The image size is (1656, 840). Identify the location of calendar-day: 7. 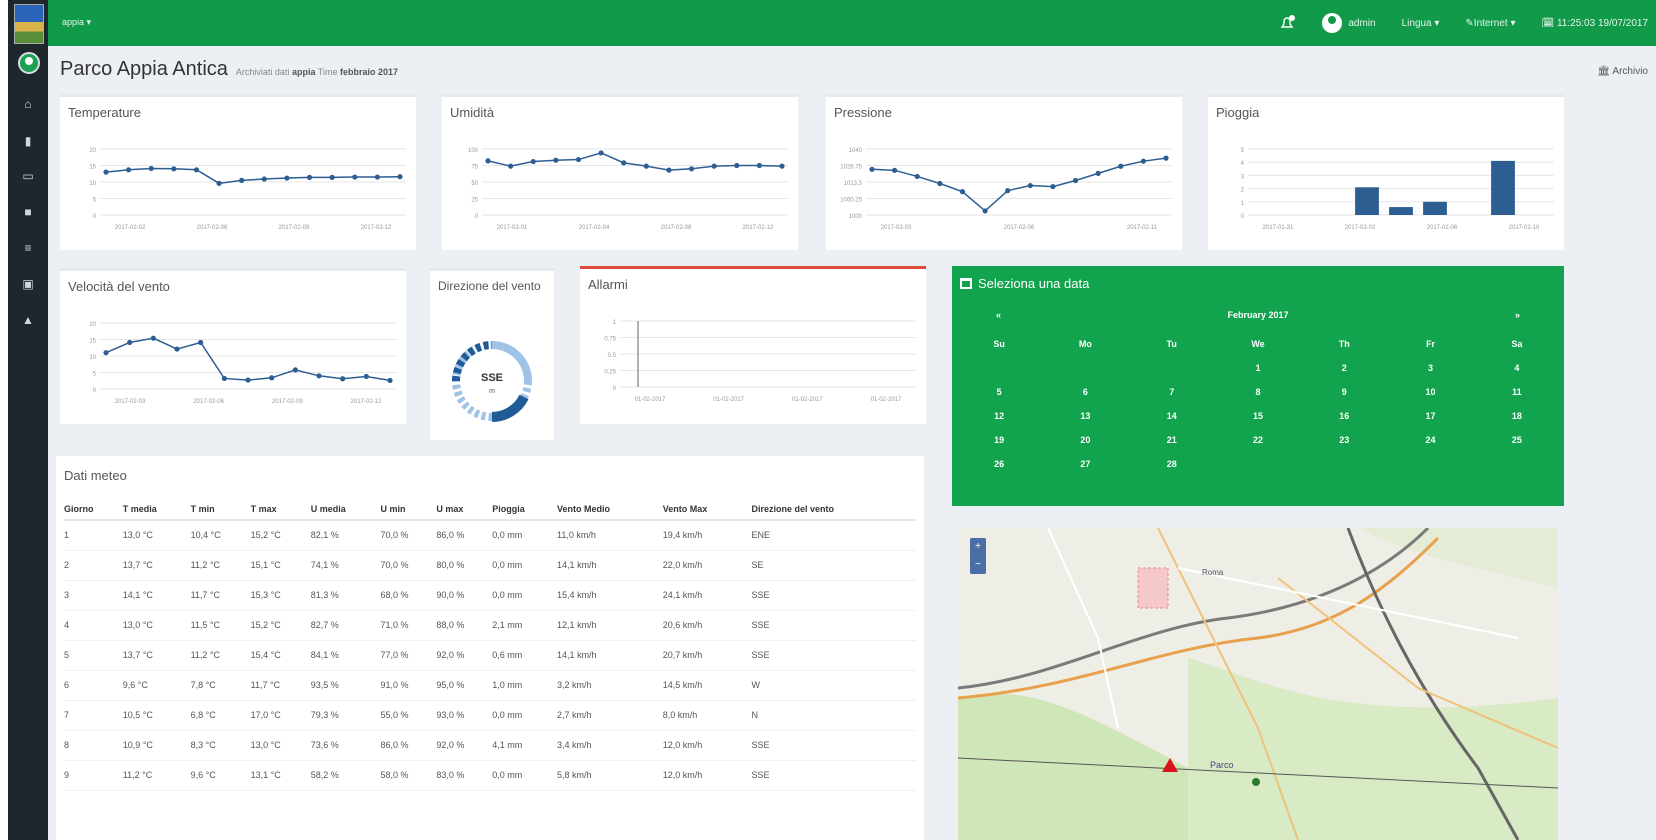
(1172, 392).